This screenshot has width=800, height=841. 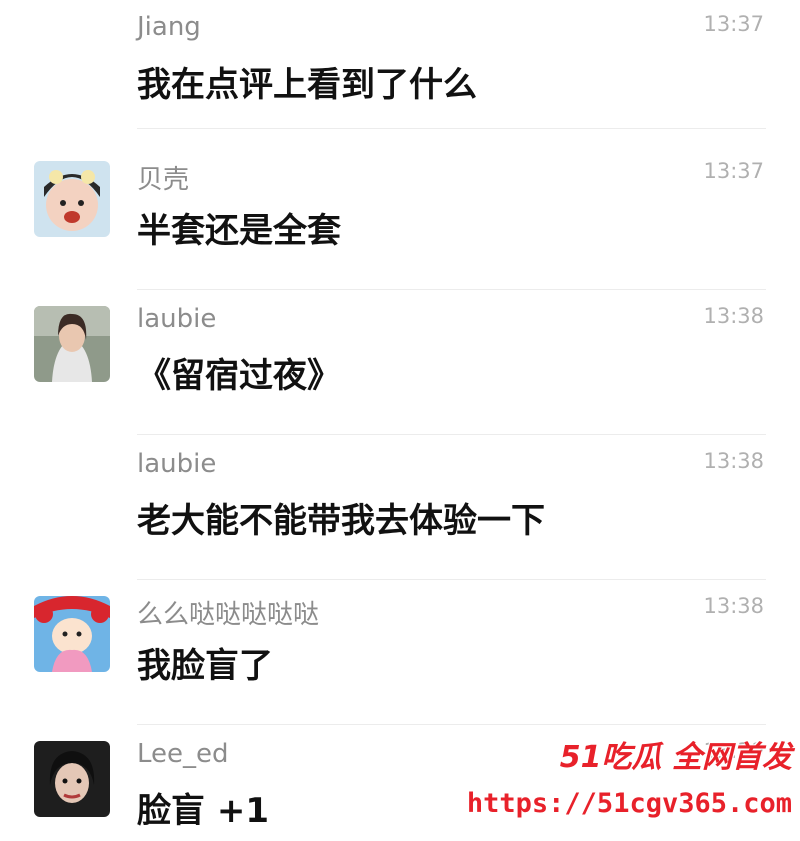 I want to click on message-text: 我在点评上看到了什么, so click(x=307, y=85).